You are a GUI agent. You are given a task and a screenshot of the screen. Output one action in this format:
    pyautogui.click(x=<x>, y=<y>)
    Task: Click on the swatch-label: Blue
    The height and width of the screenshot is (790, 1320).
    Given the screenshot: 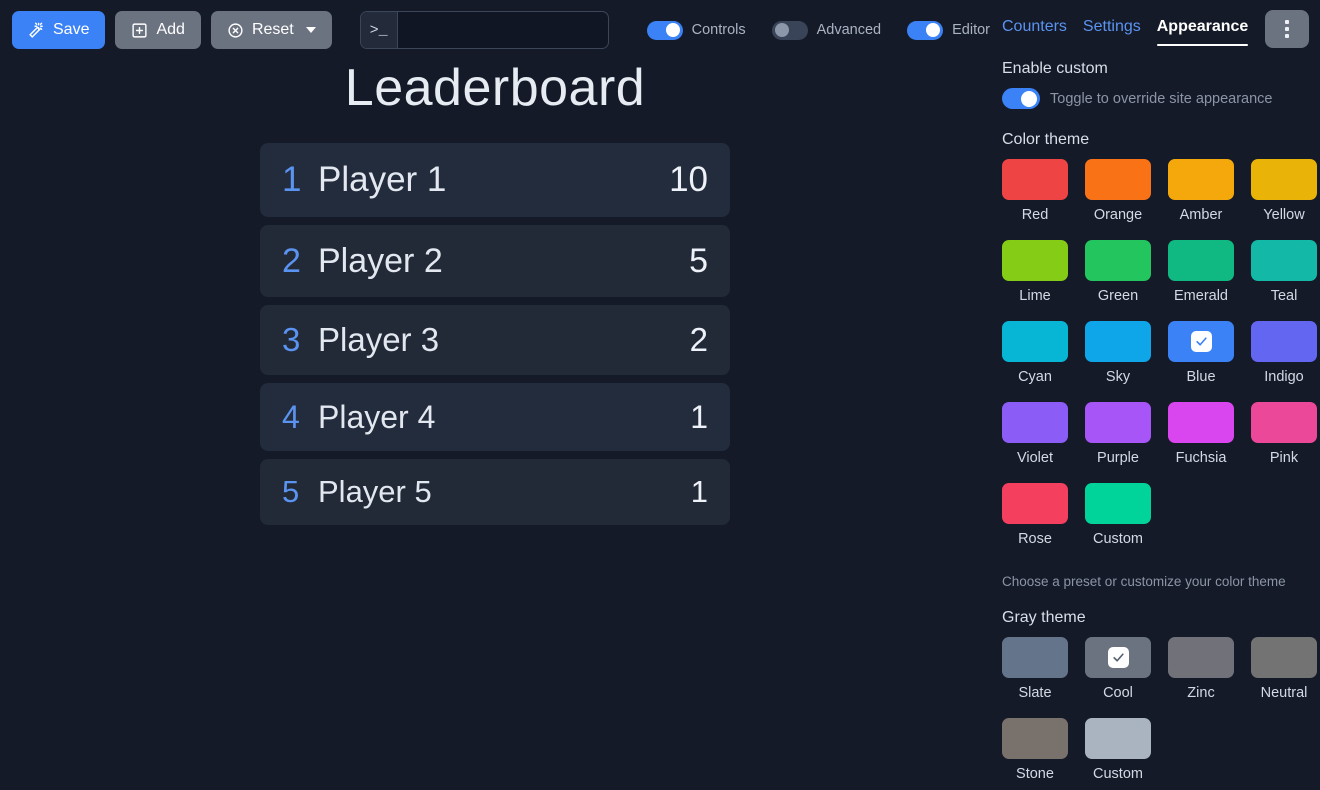 What is the action you would take?
    pyautogui.click(x=1201, y=377)
    